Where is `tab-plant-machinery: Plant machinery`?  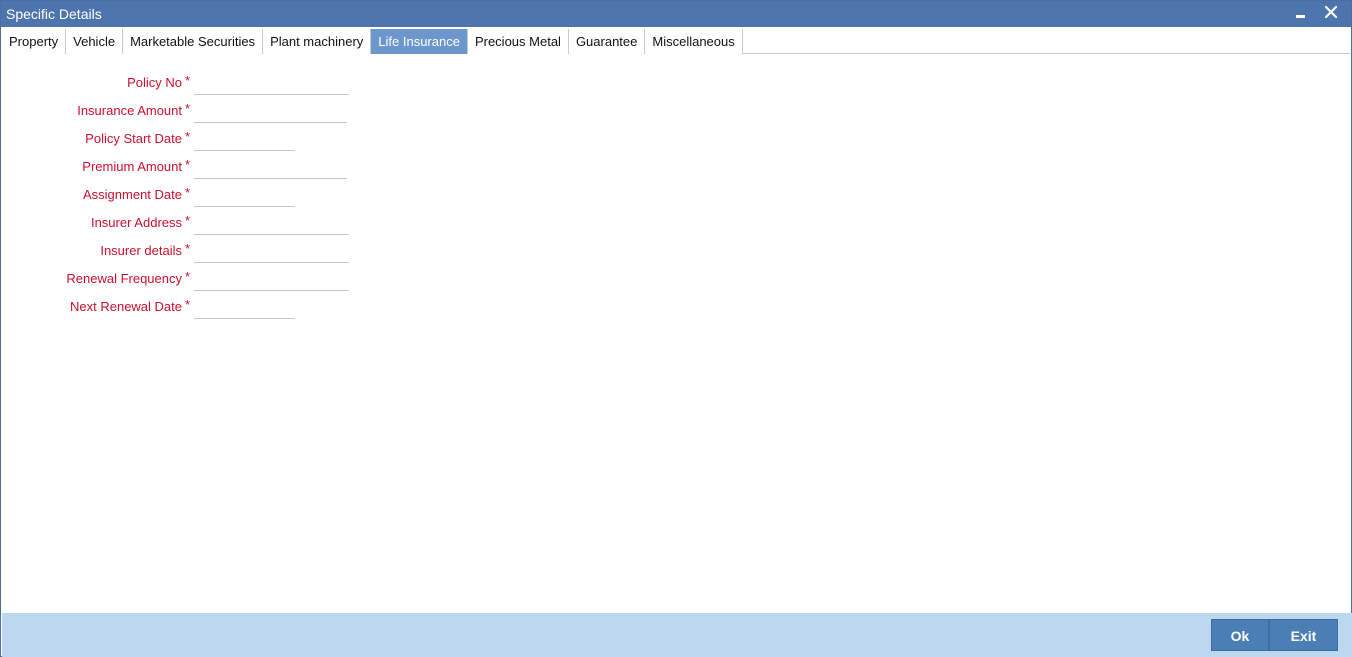
tab-plant-machinery: Plant machinery is located at coordinates (317, 41).